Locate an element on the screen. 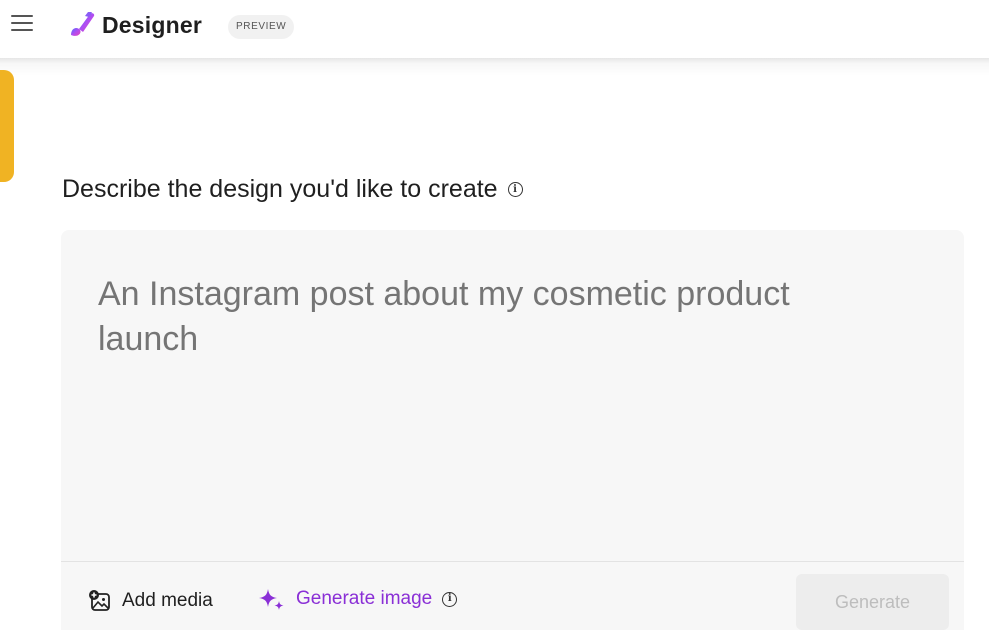  generate-button: Generate is located at coordinates (872, 602).